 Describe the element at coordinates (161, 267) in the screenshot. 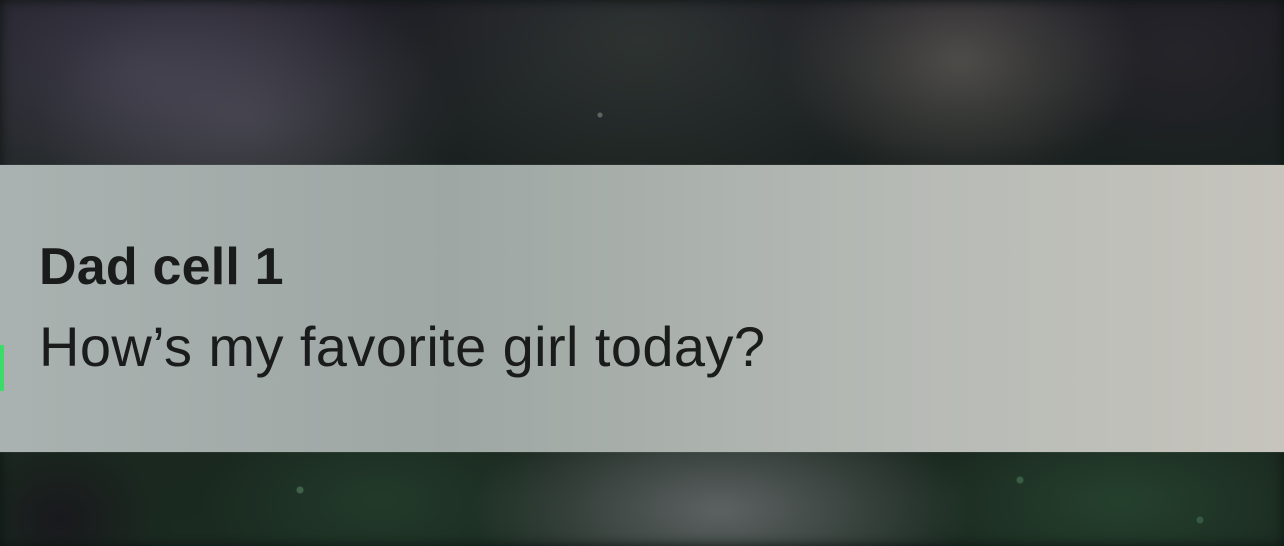

I see `notification-sender: Dad cell 1` at that location.